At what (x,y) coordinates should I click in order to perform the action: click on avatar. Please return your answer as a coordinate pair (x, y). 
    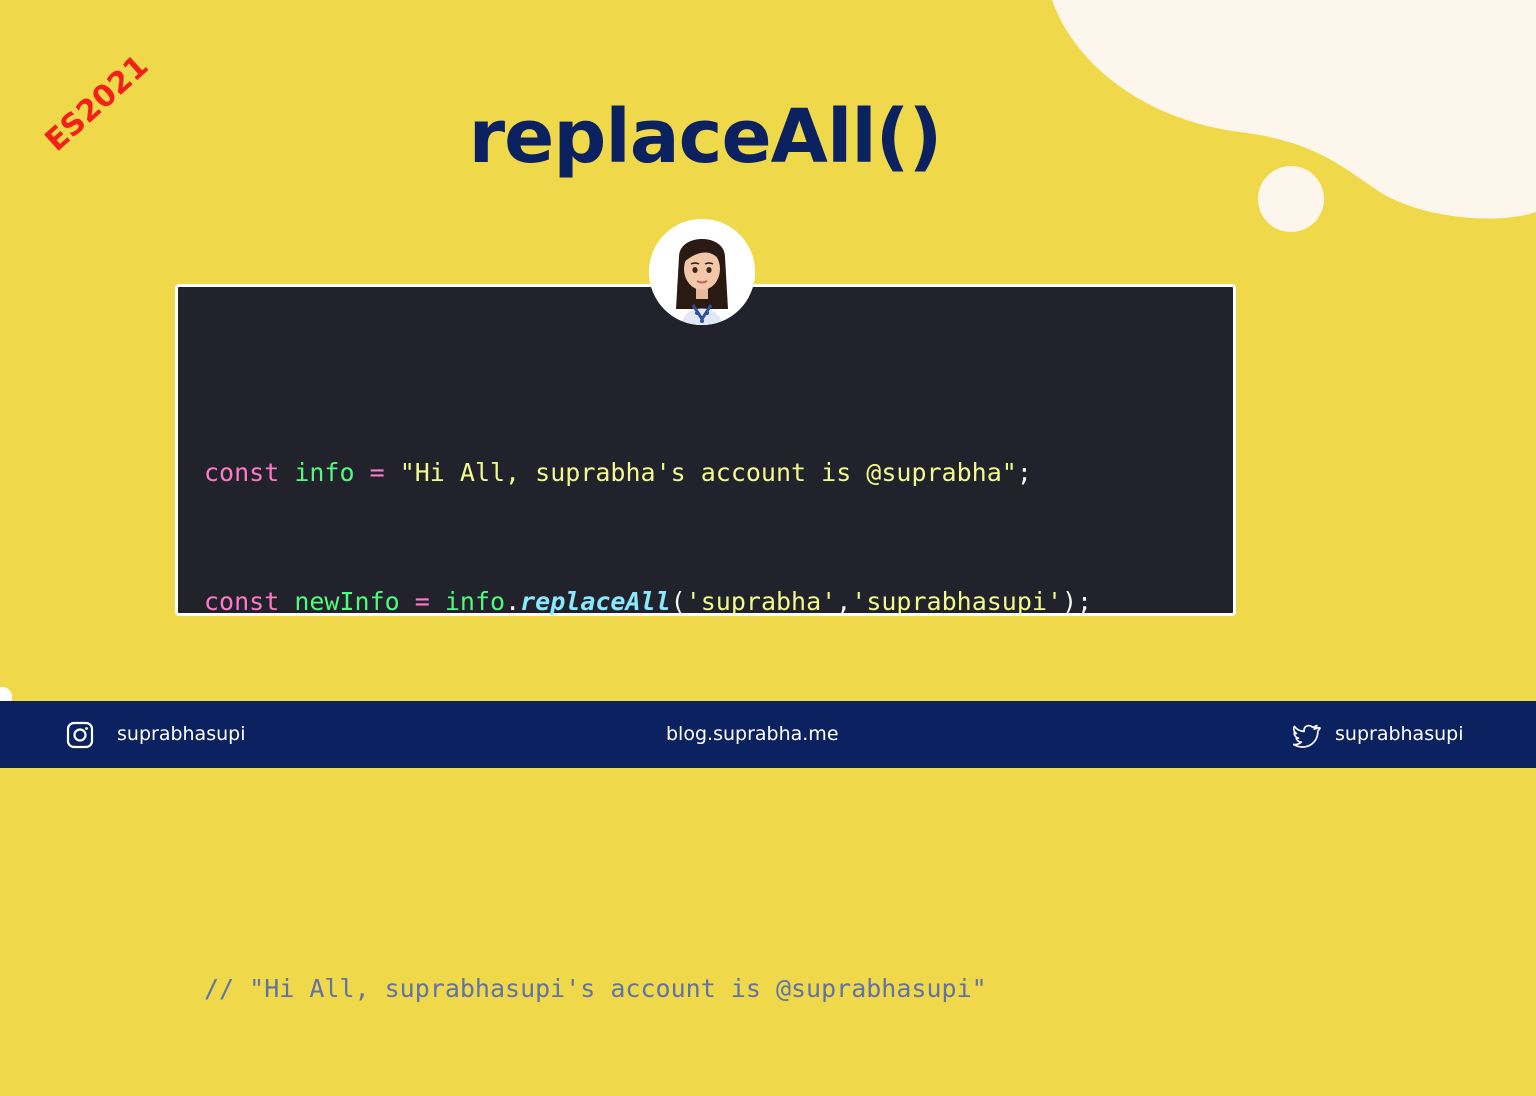
    Looking at the image, I should click on (702, 272).